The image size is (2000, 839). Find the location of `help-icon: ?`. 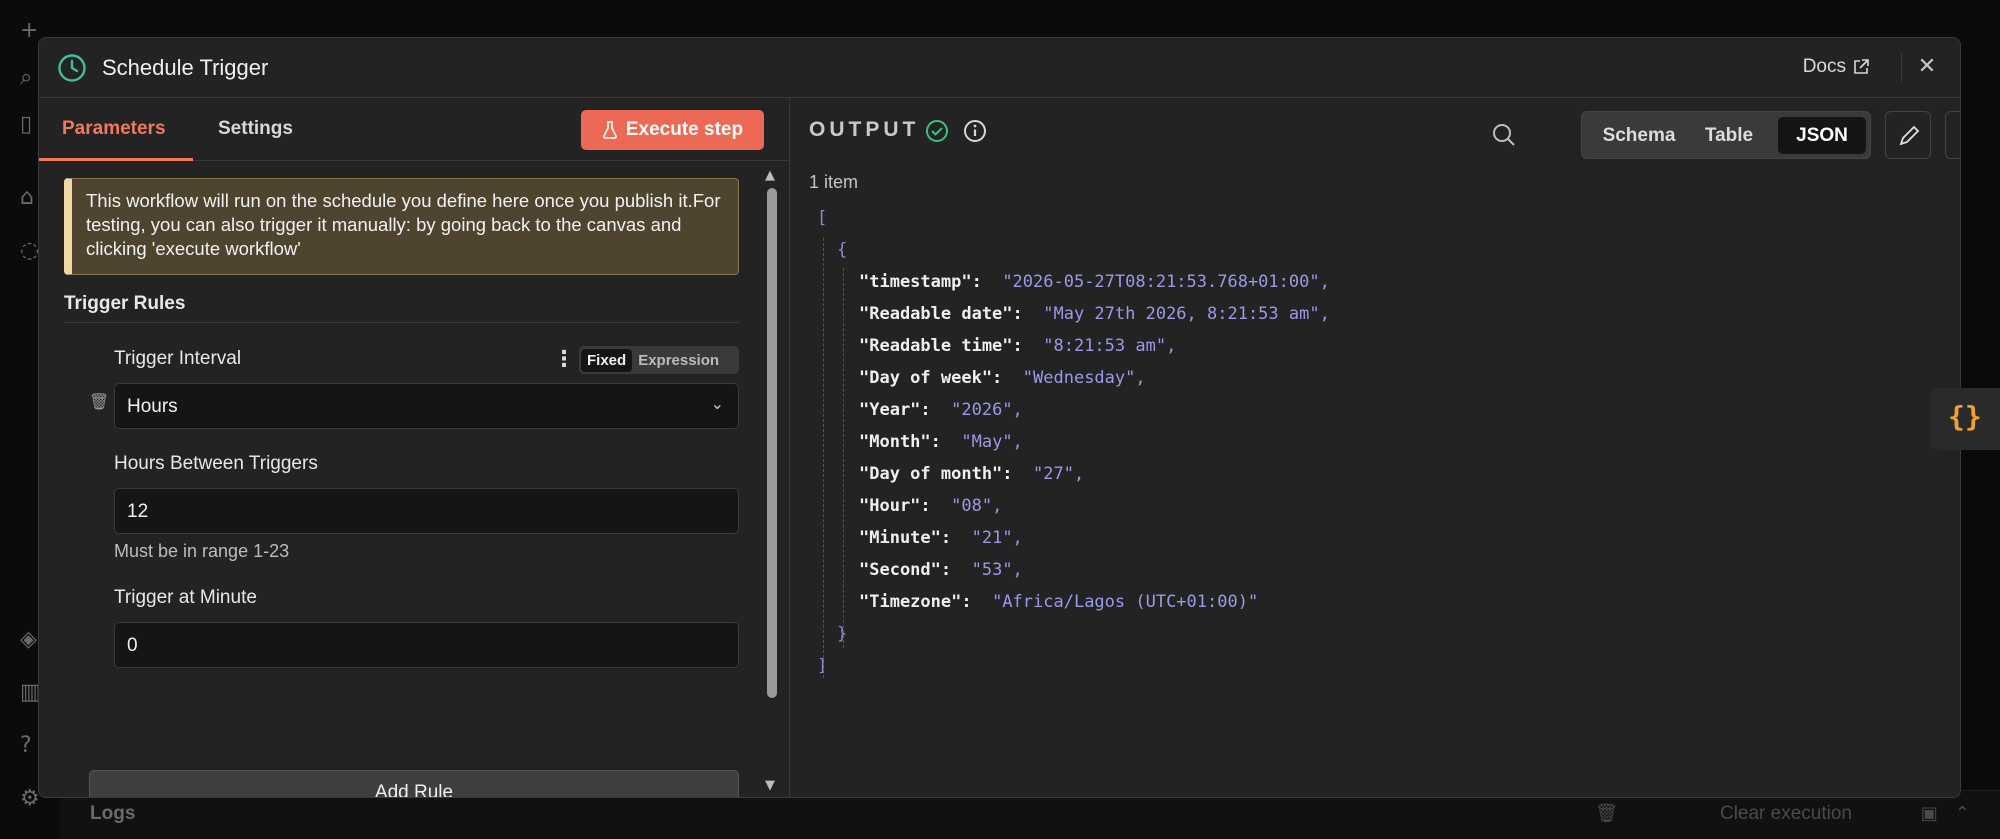

help-icon: ? is located at coordinates (26, 745).